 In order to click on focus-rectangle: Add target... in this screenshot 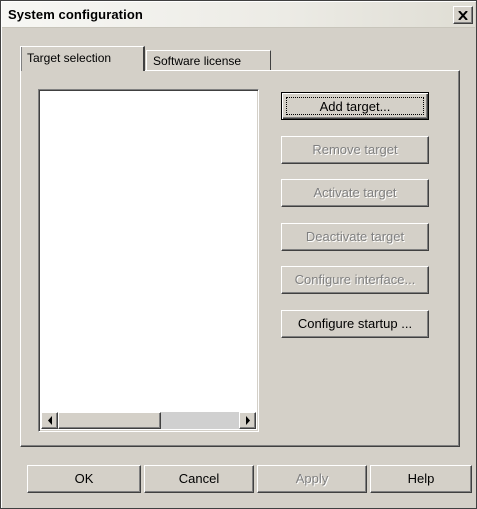, I will do `click(355, 106)`.